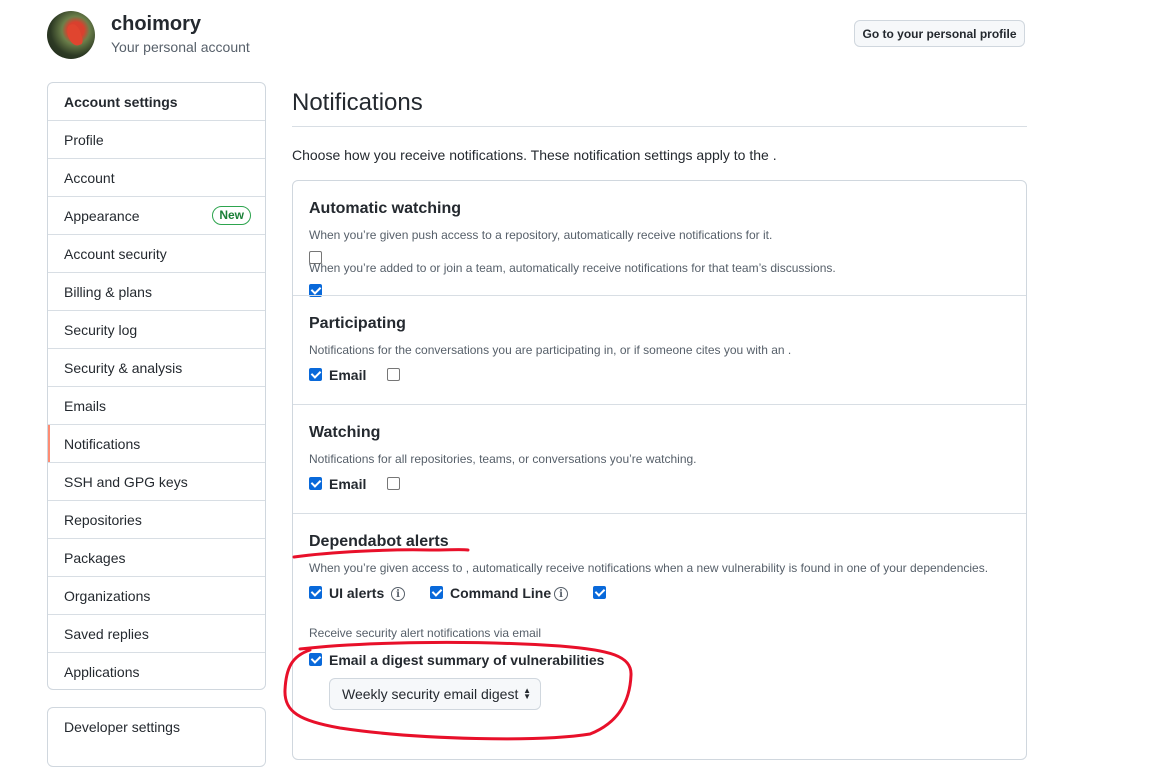 This screenshot has height=767, width=1158. Describe the element at coordinates (126, 481) in the screenshot. I see `sidebar-item-label: SSH and GPG keys` at that location.